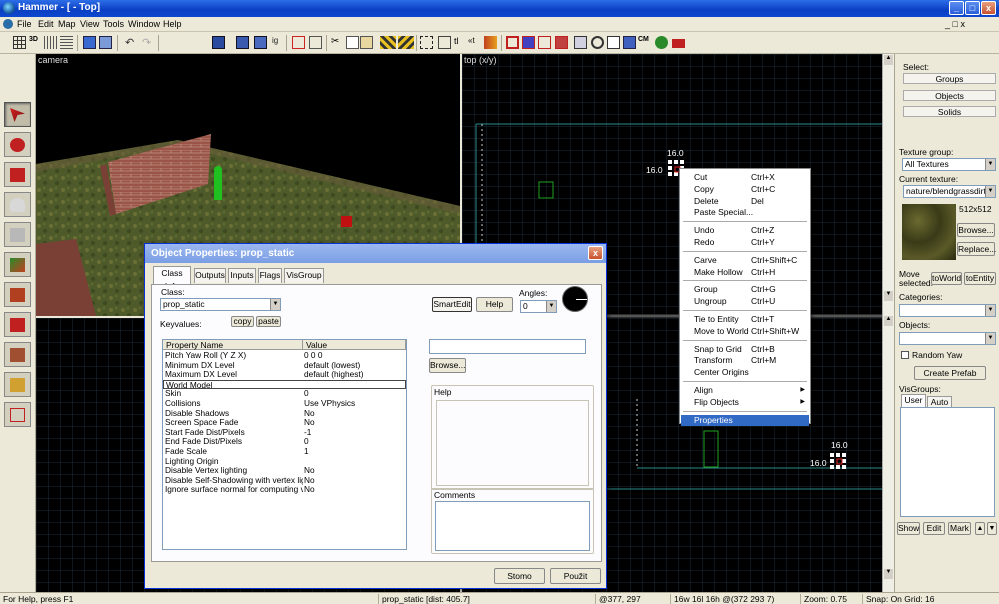 The height and width of the screenshot is (604, 999). I want to click on hollow-icon, so click(315, 42).